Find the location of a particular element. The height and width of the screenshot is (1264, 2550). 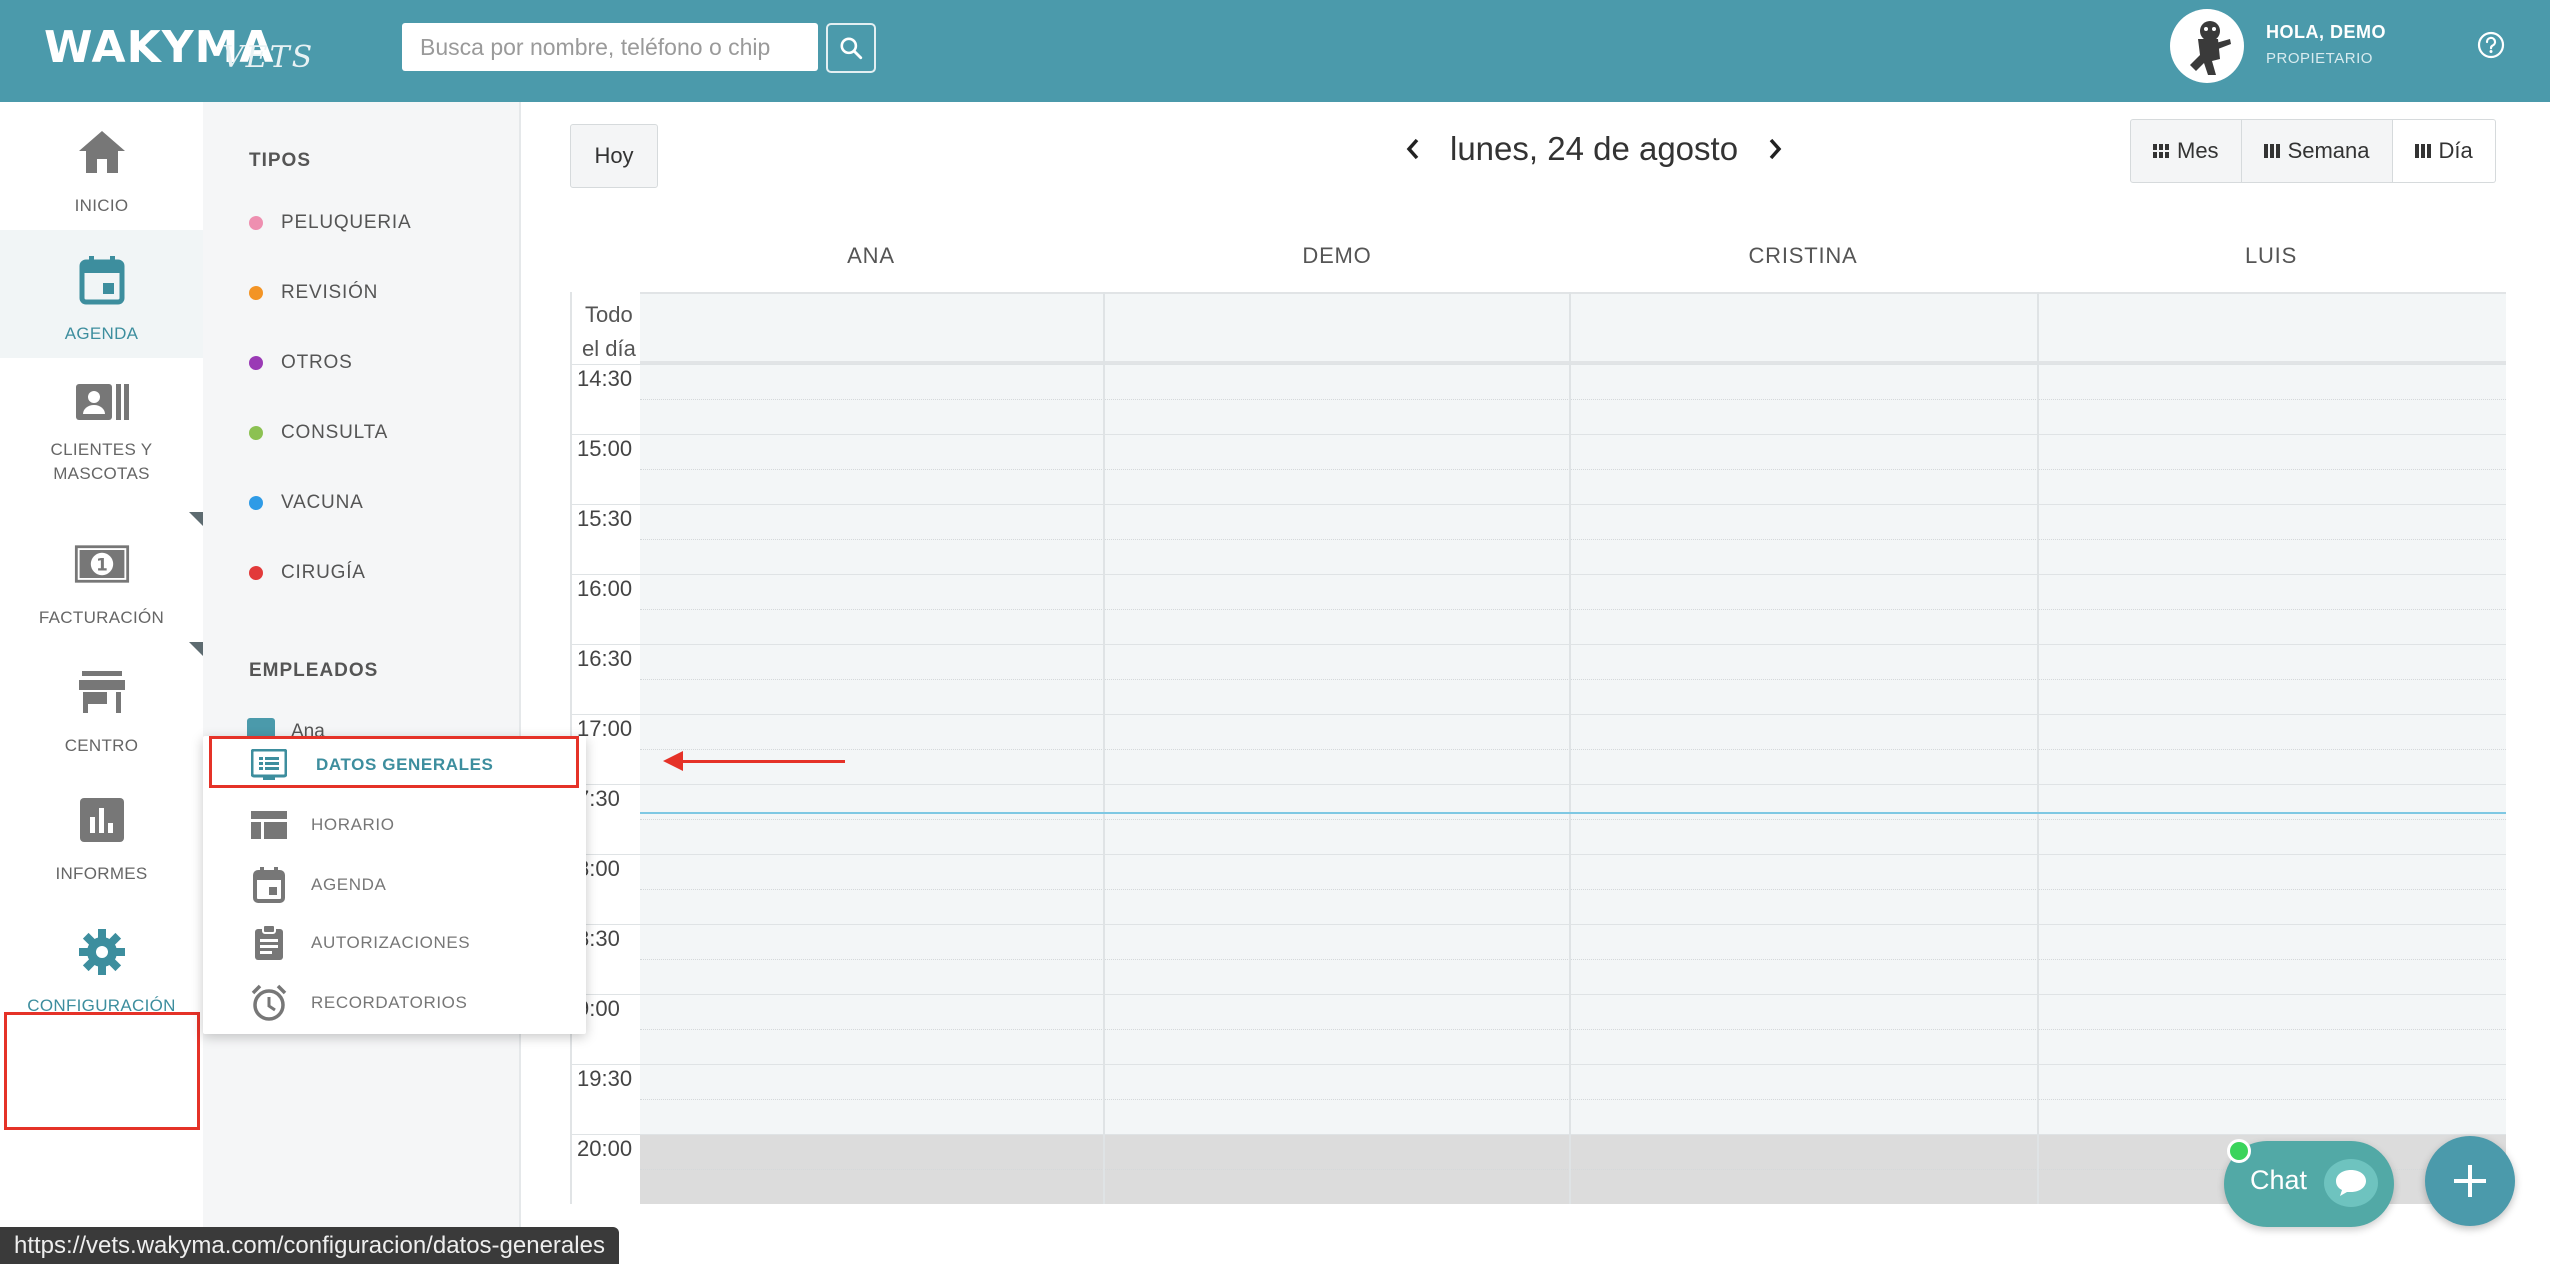

contacts-icon is located at coordinates (102, 402).